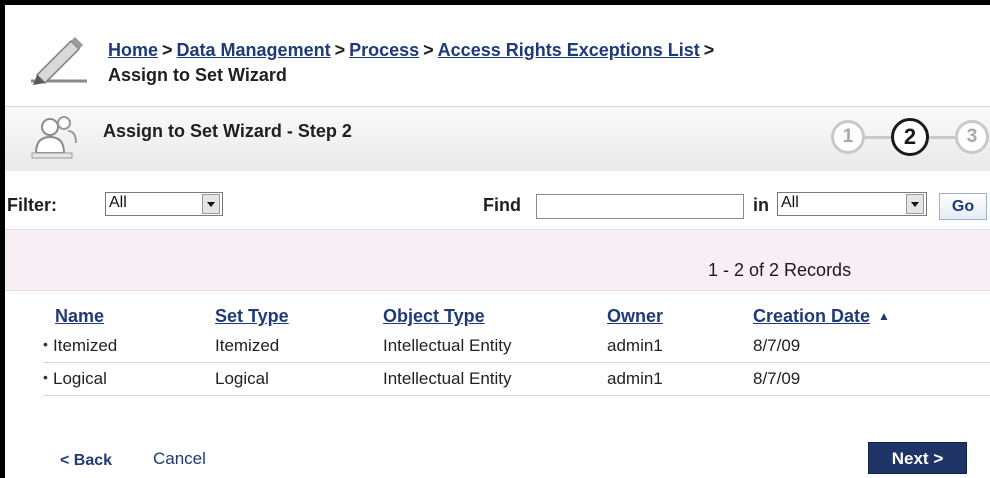 This screenshot has height=478, width=990. What do you see at coordinates (59, 61) in the screenshot?
I see `edit-pencil-icon` at bounding box center [59, 61].